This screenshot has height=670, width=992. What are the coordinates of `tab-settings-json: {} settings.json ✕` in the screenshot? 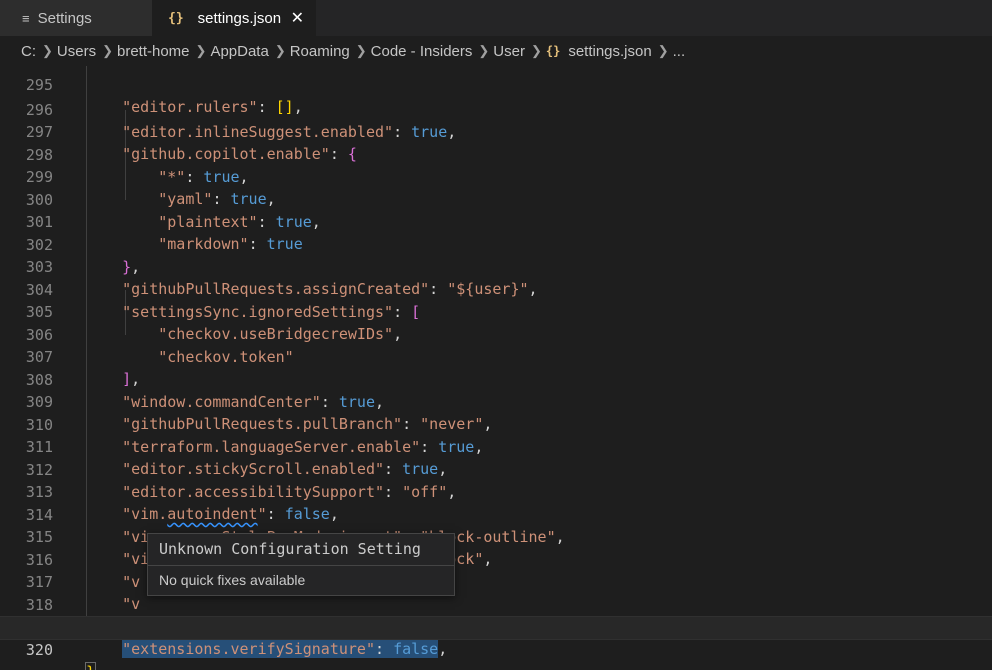 It's located at (234, 18).